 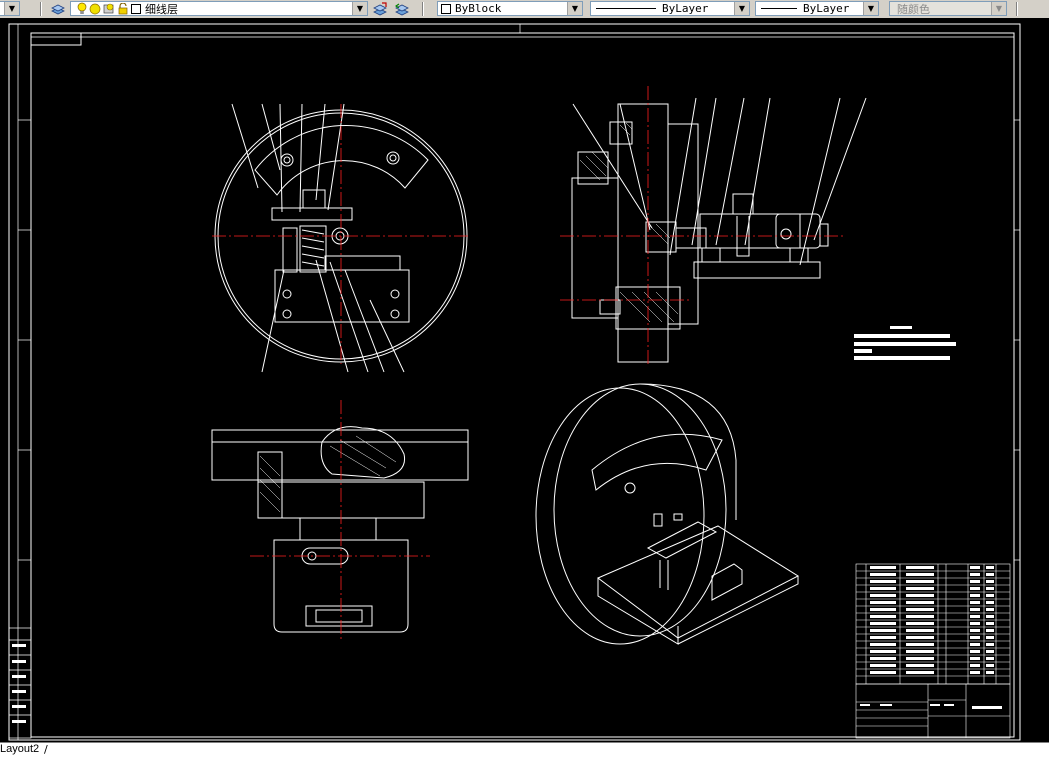 I want to click on previous-combo-box: ▼, so click(x=10, y=8).